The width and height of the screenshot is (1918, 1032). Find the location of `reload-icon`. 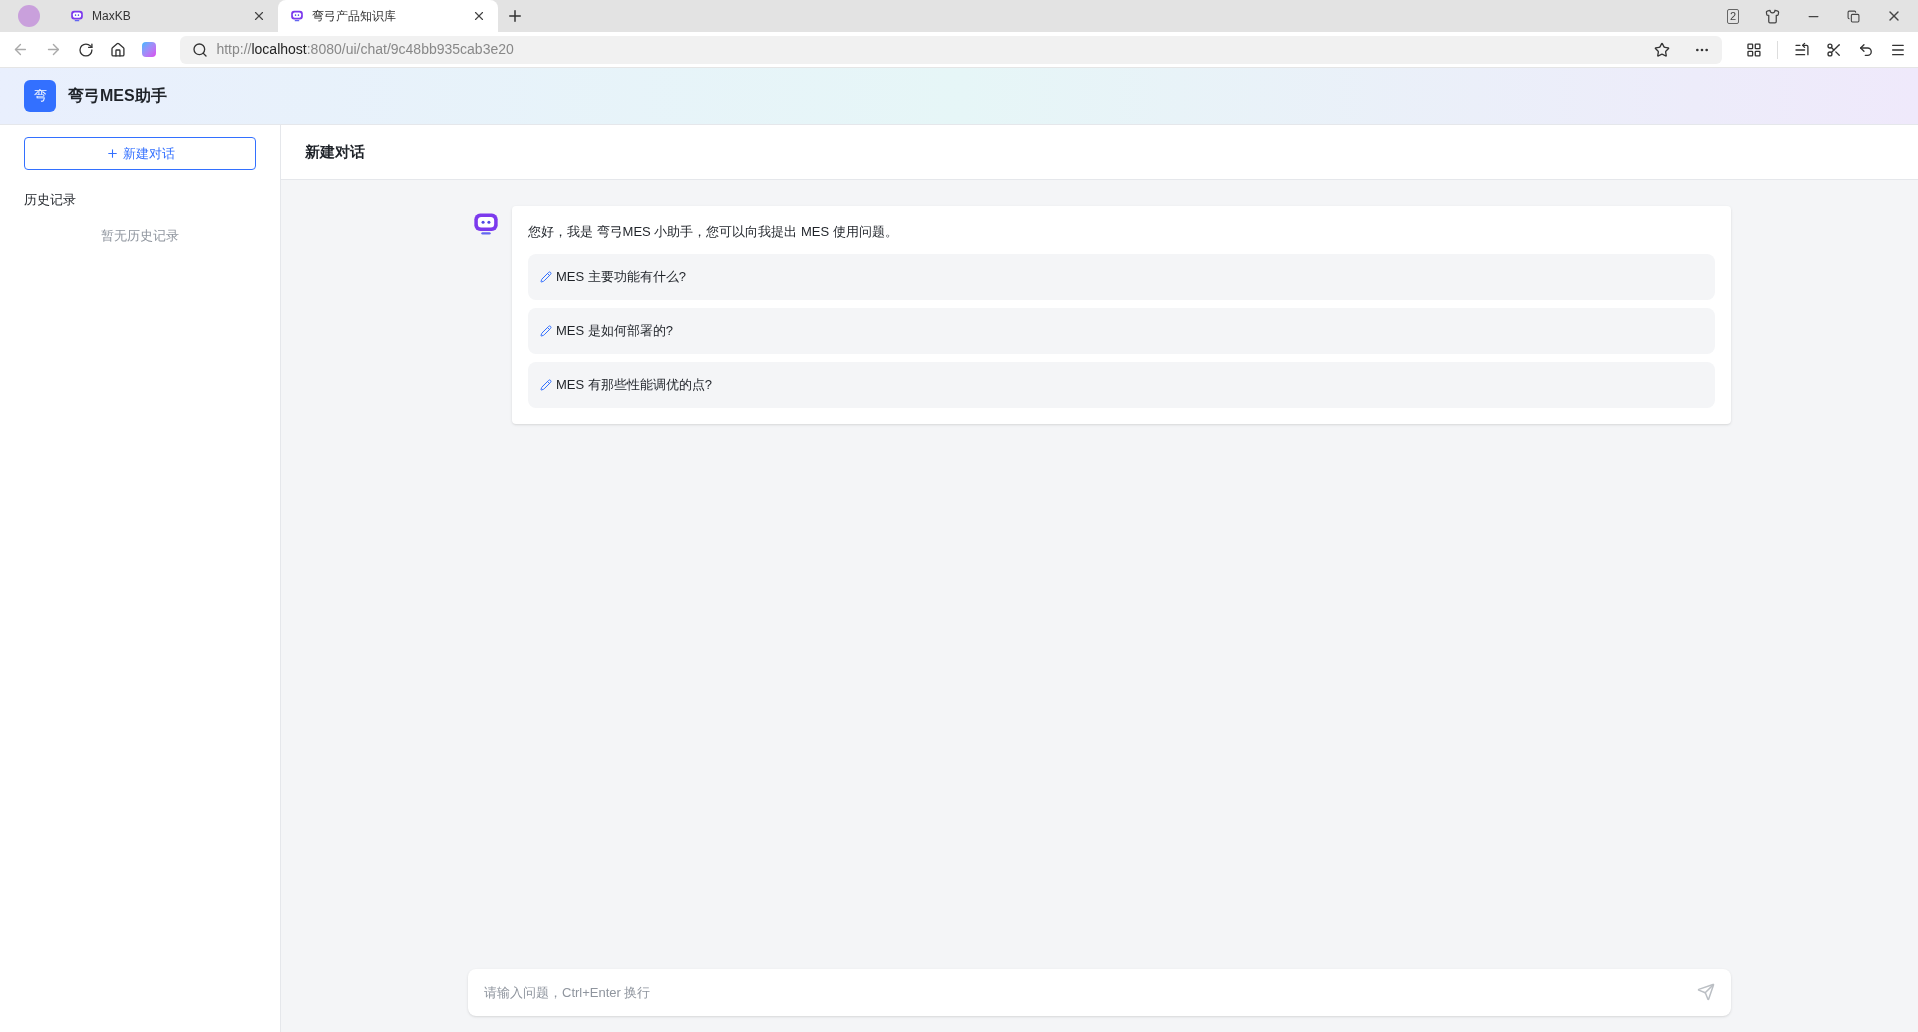

reload-icon is located at coordinates (85, 49).